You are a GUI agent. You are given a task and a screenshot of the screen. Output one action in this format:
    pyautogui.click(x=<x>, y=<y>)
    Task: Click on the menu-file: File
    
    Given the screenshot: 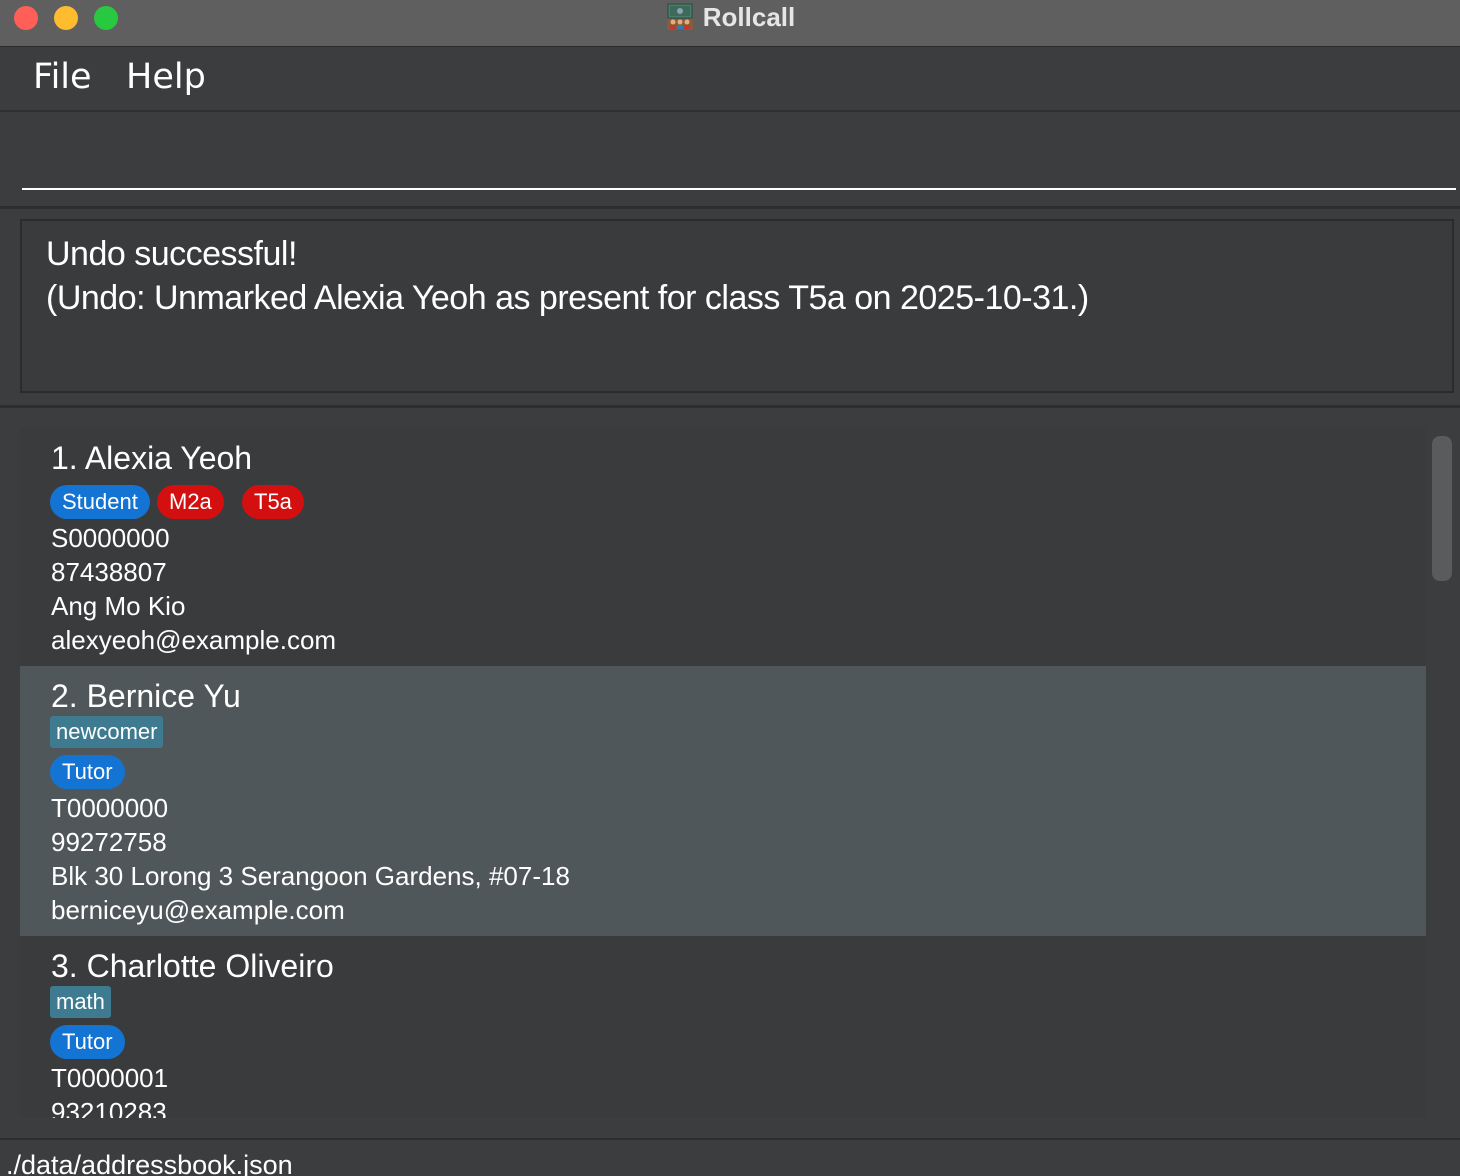 What is the action you would take?
    pyautogui.click(x=62, y=77)
    